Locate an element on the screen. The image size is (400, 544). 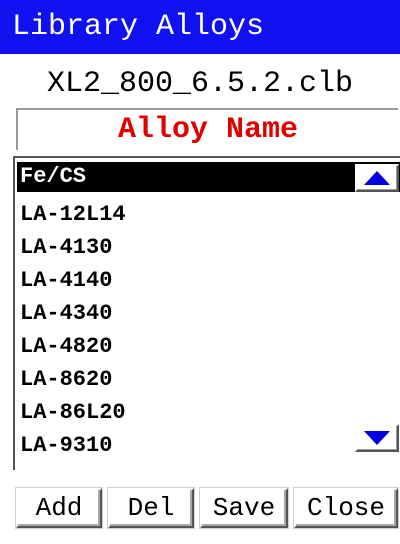
list-item-la-4340: LA-4340 is located at coordinates (208, 314).